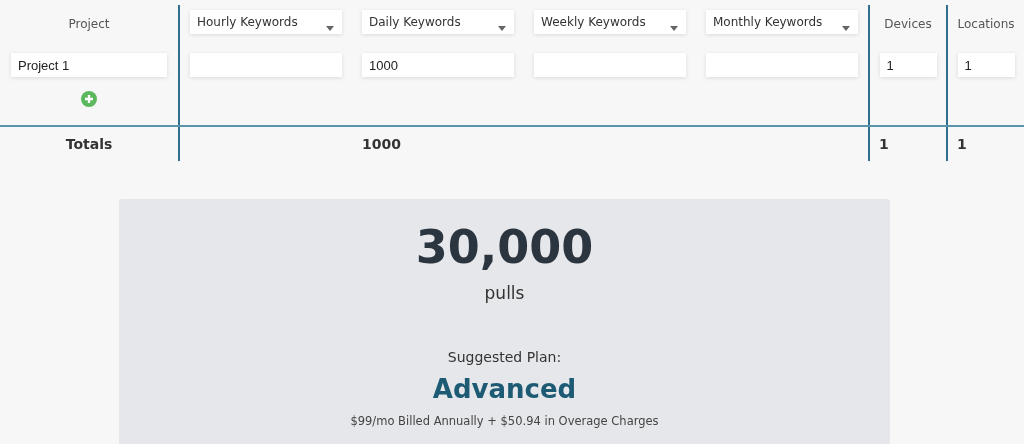  Describe the element at coordinates (89, 99) in the screenshot. I see `add-icon` at that location.